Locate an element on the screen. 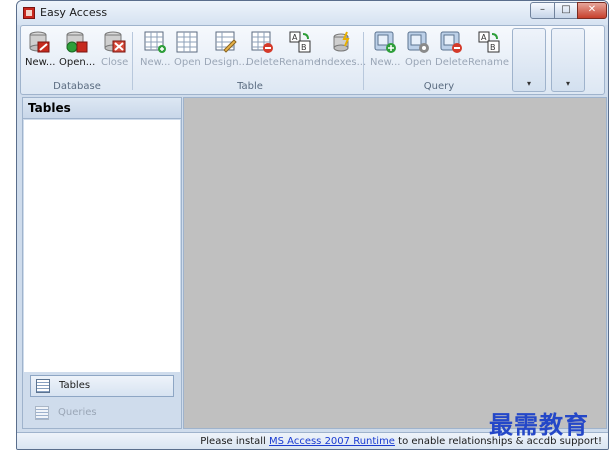  object-list is located at coordinates (102, 246).